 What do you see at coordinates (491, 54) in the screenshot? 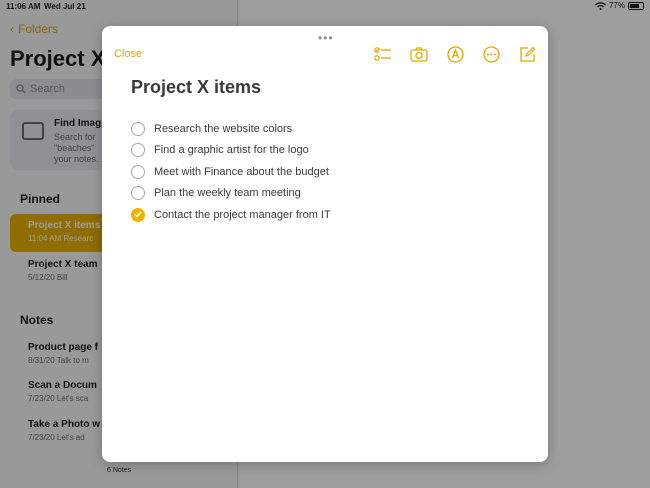
I see `more-icon` at bounding box center [491, 54].